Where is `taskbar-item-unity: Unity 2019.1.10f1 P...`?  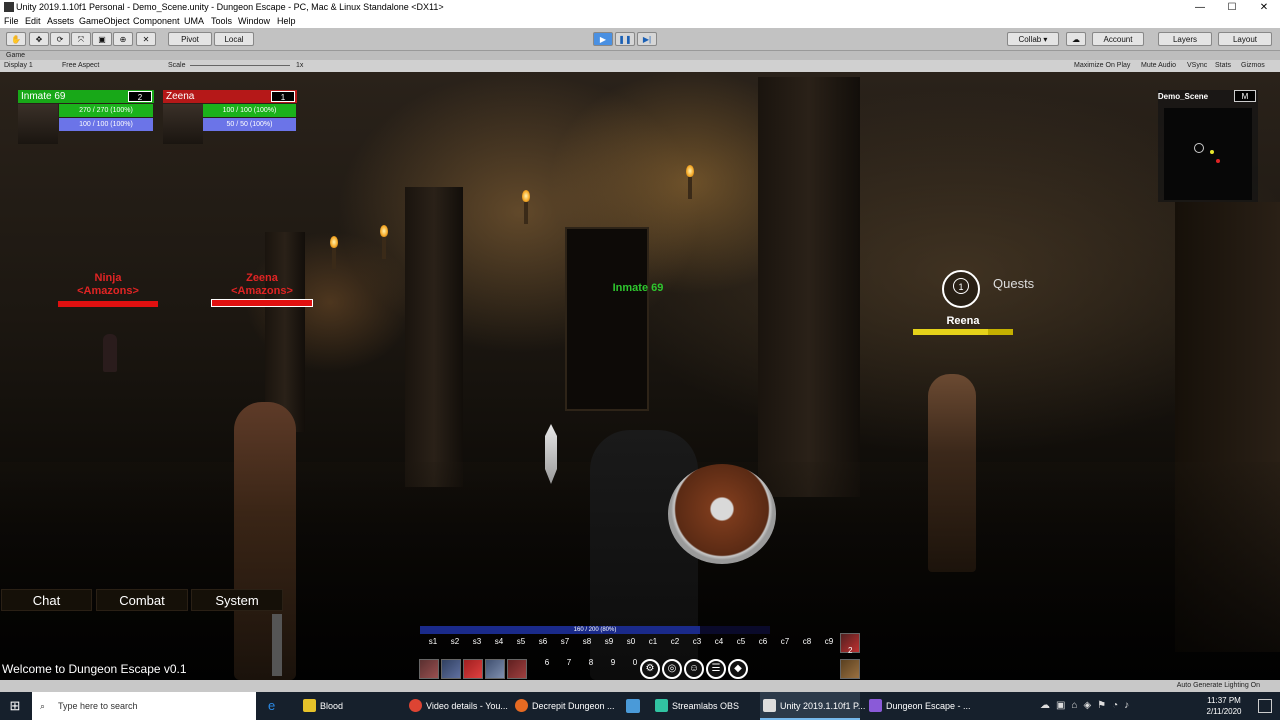 taskbar-item-unity: Unity 2019.1.10f1 P... is located at coordinates (812, 706).